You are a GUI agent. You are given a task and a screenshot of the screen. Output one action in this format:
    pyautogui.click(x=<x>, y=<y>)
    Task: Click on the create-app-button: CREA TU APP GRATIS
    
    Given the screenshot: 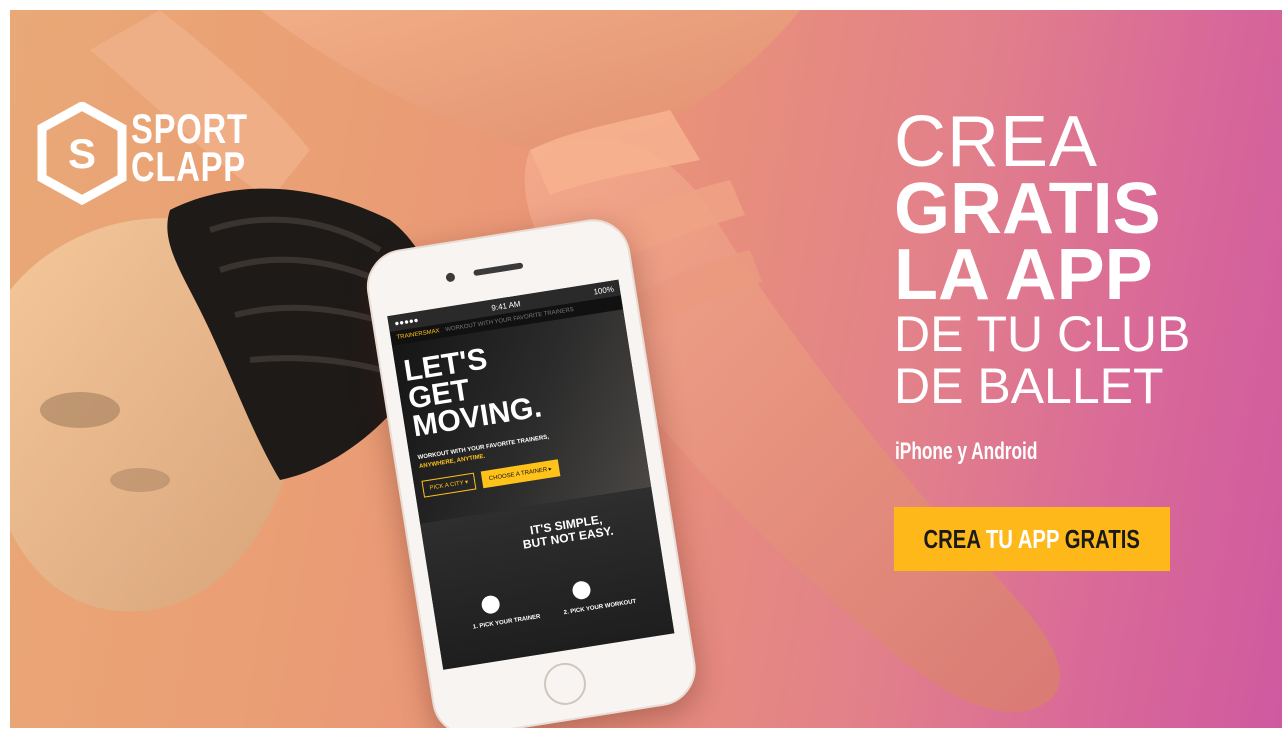 What is the action you would take?
    pyautogui.click(x=1032, y=539)
    